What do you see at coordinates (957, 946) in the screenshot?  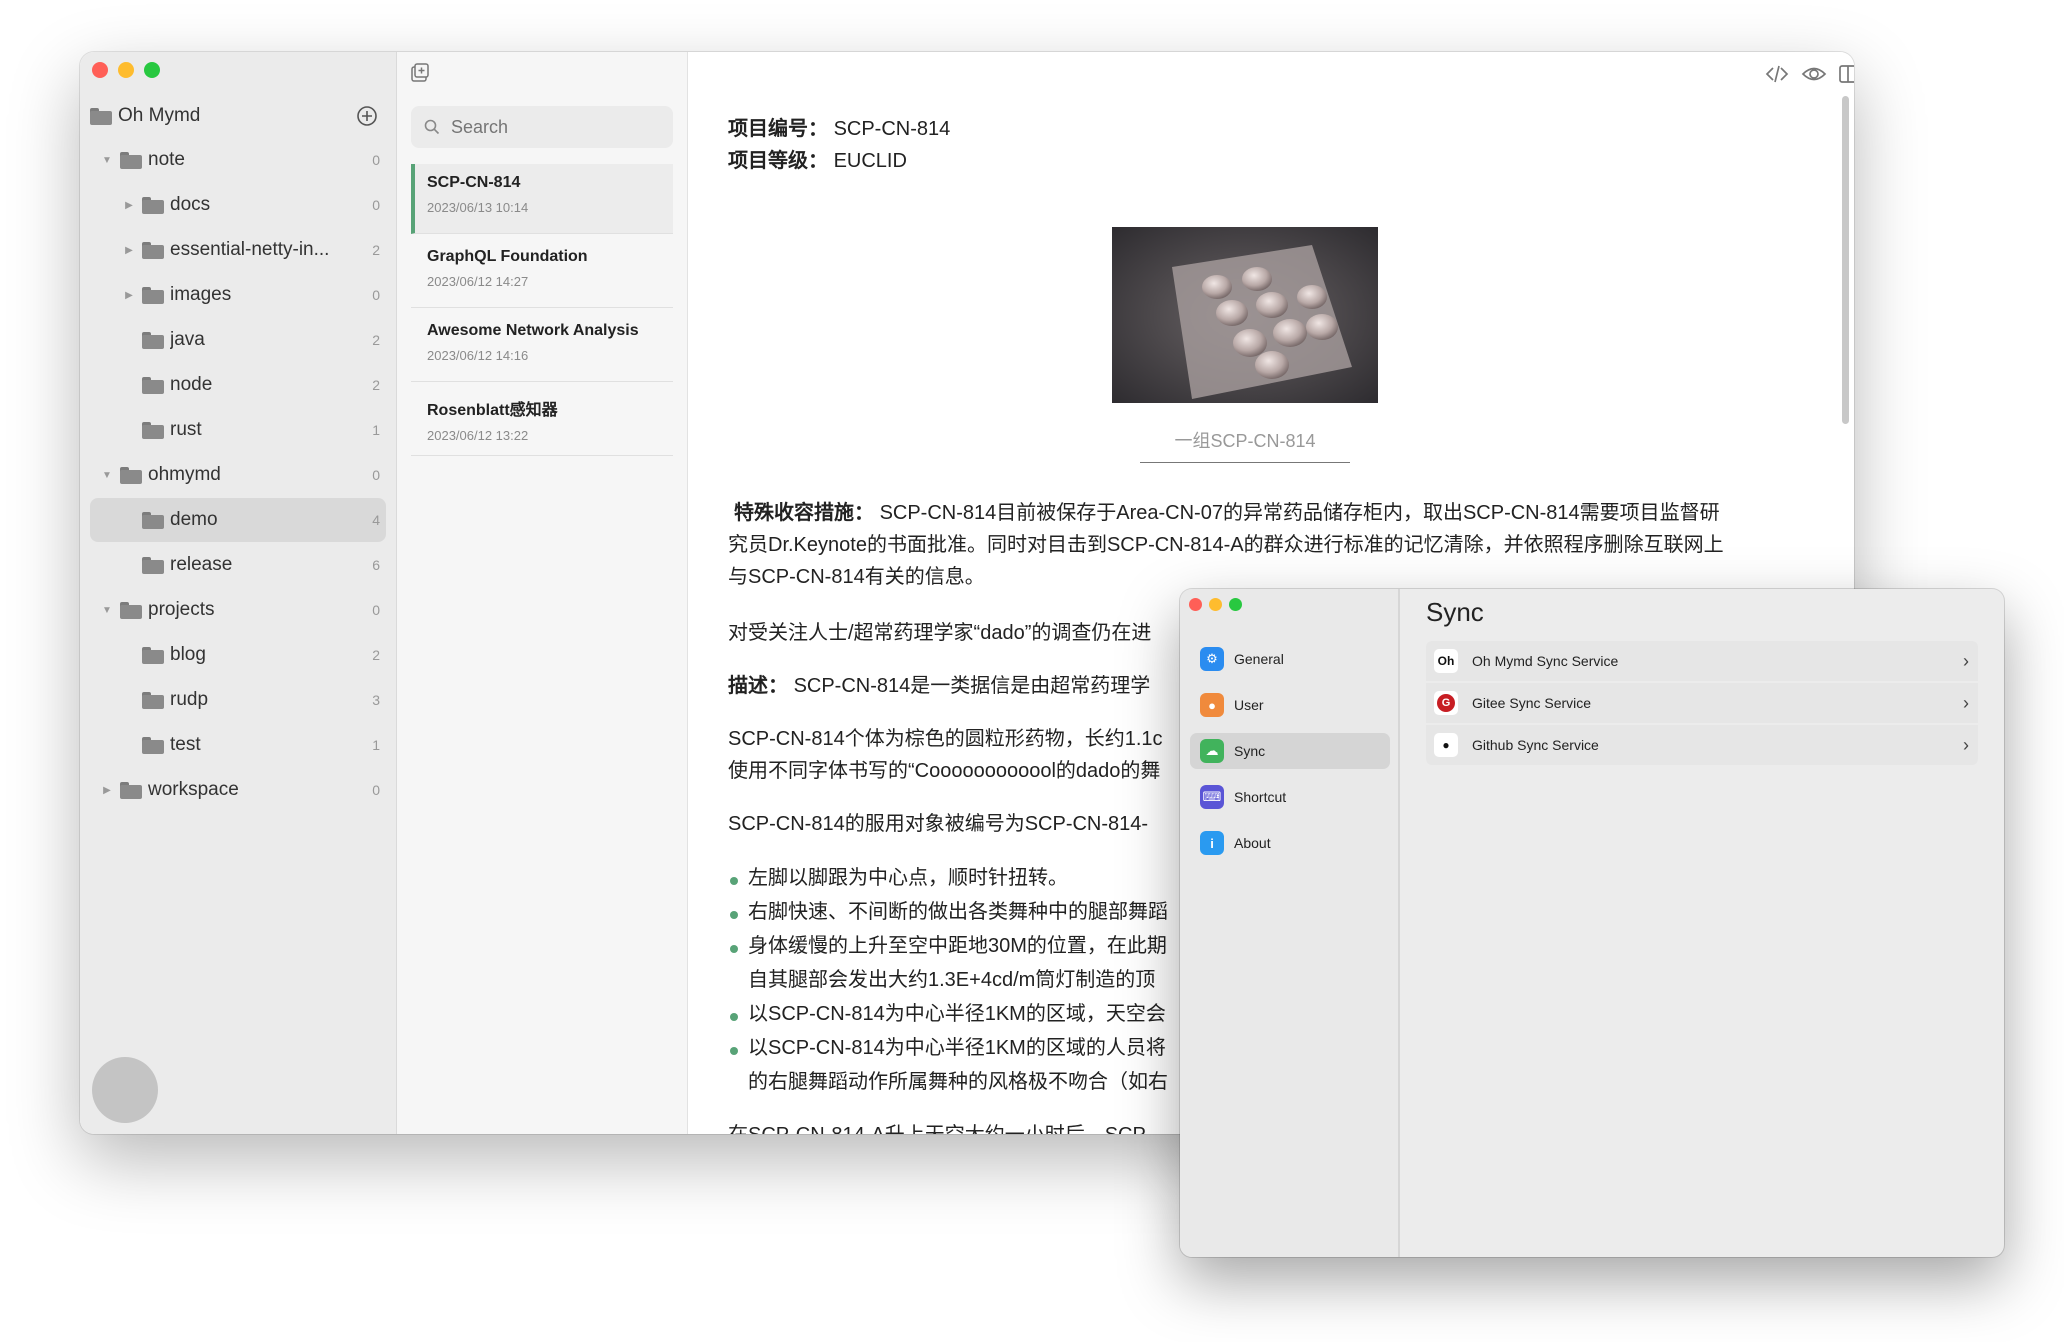 I see `bullet-item-3: 身体缓慢的上升至空中距地30M的位置，在此期` at bounding box center [957, 946].